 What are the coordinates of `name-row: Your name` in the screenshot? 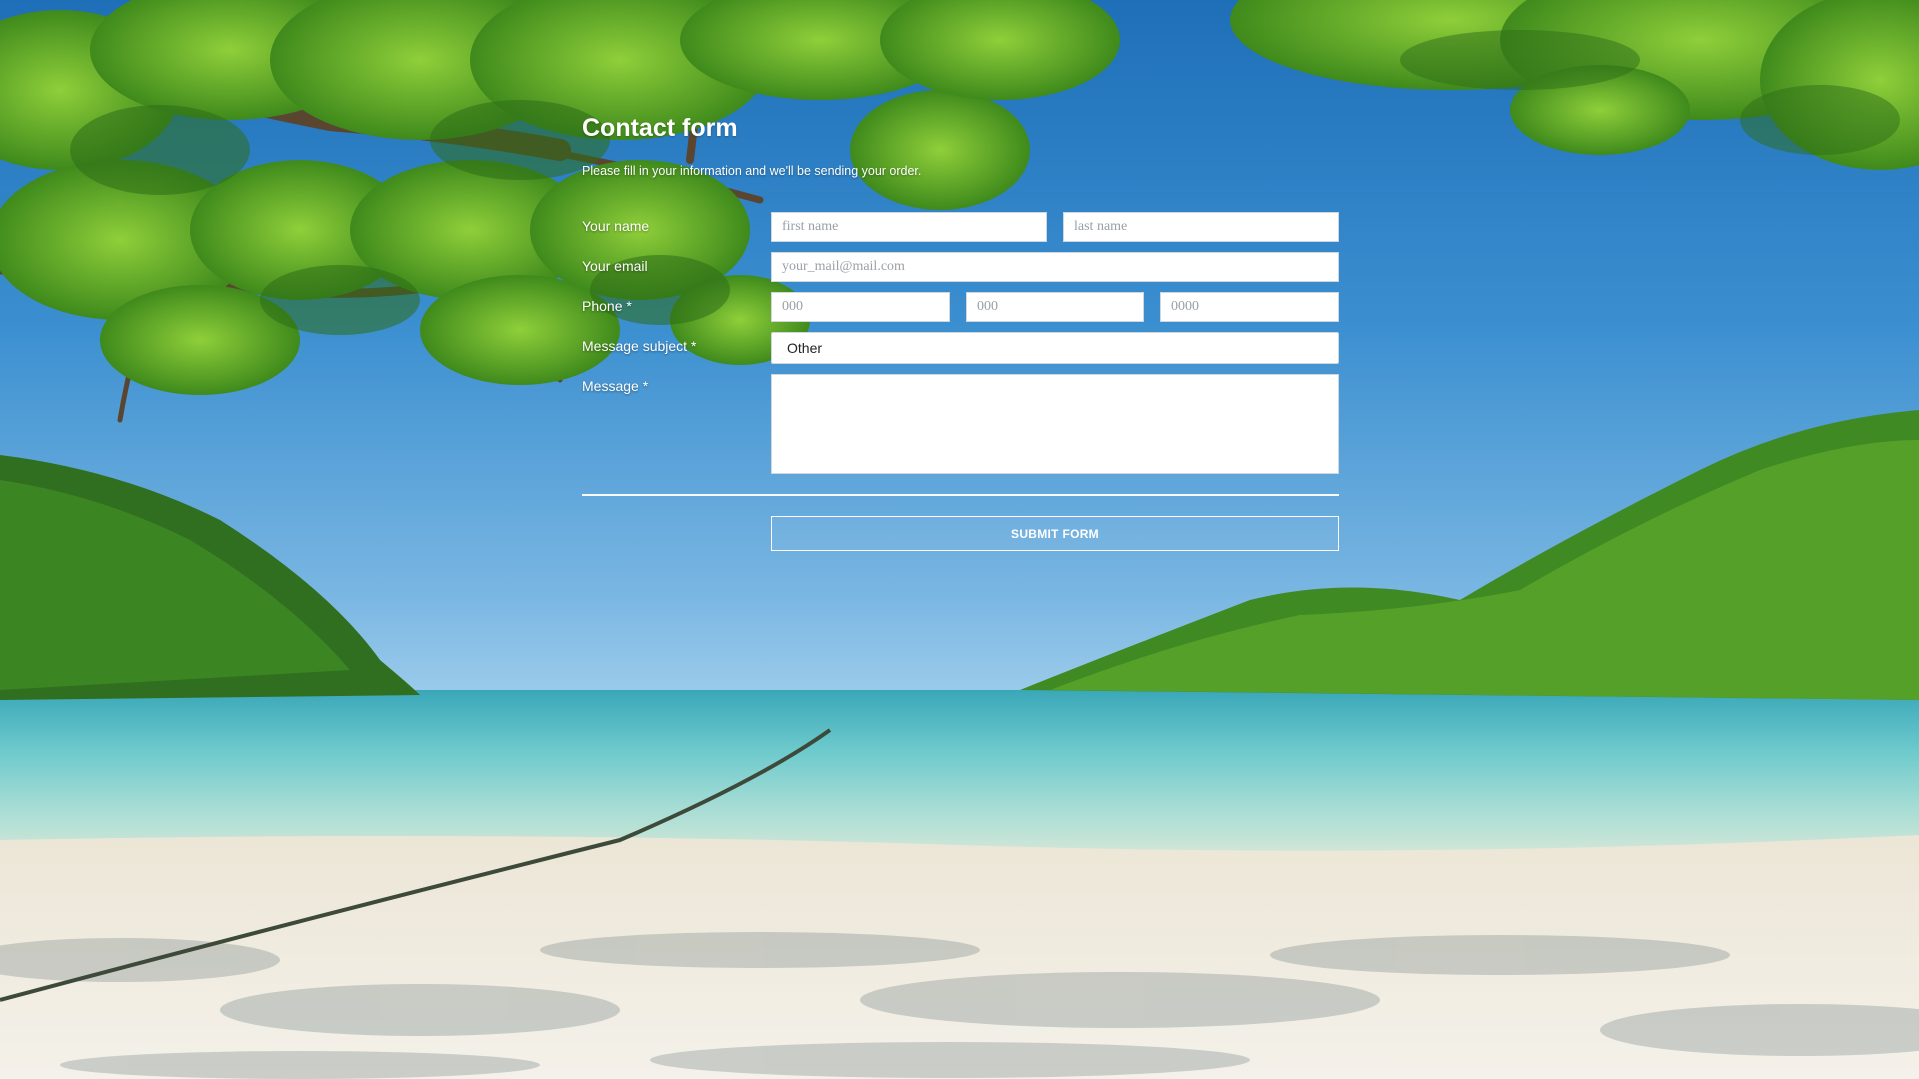 It's located at (960, 227).